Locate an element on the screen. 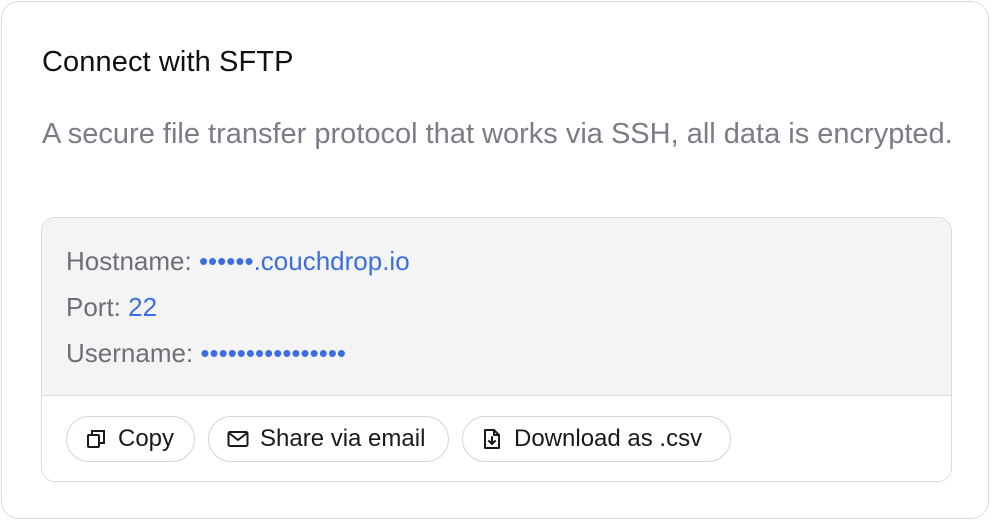 The image size is (992, 522). username-row: Username: •••••••••••••••• is located at coordinates (206, 353).